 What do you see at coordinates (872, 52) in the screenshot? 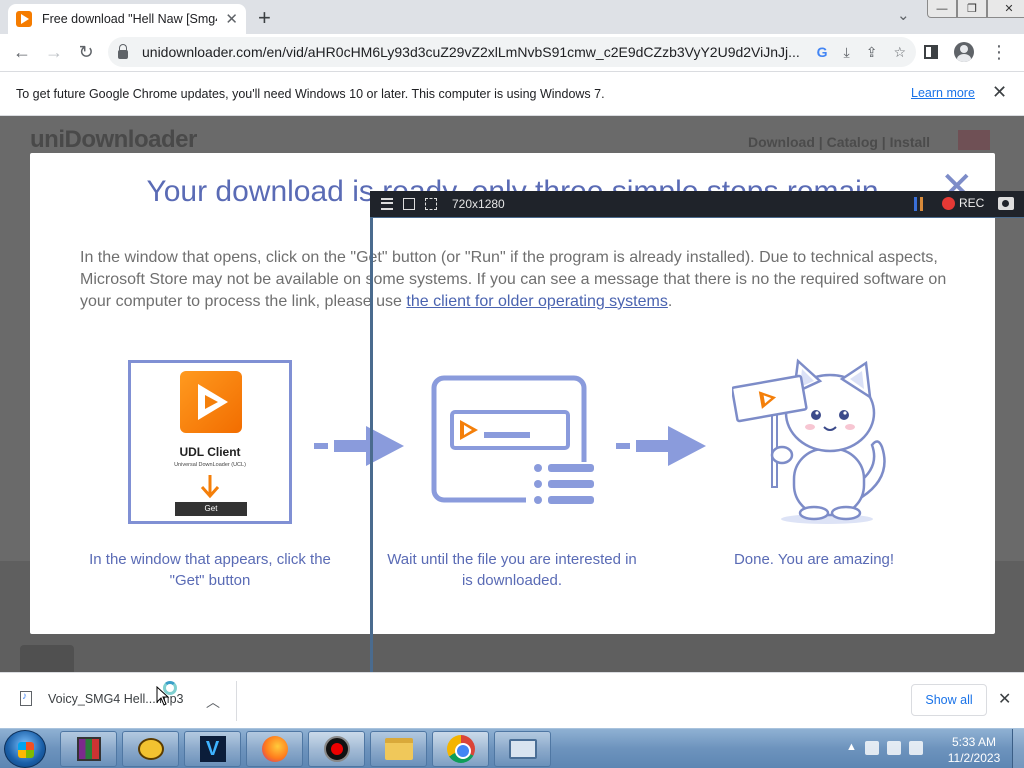
I see `share-icon: ⇪` at bounding box center [872, 52].